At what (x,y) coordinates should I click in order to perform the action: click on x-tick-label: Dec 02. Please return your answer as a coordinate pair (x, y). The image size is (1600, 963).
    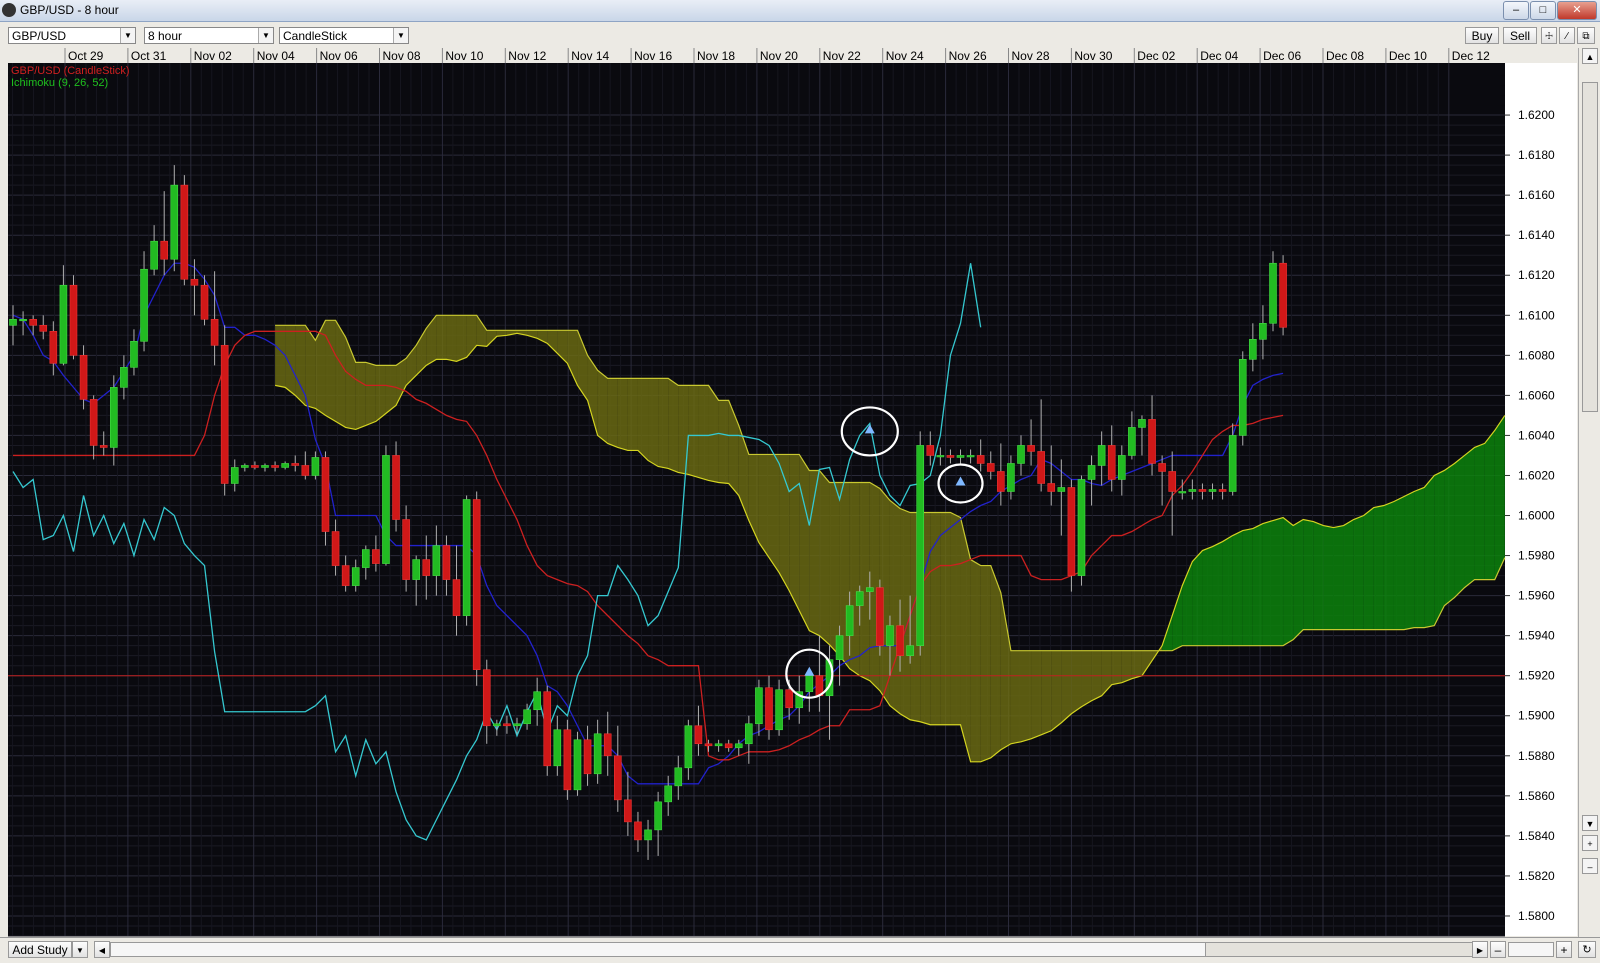
    Looking at the image, I should click on (1156, 56).